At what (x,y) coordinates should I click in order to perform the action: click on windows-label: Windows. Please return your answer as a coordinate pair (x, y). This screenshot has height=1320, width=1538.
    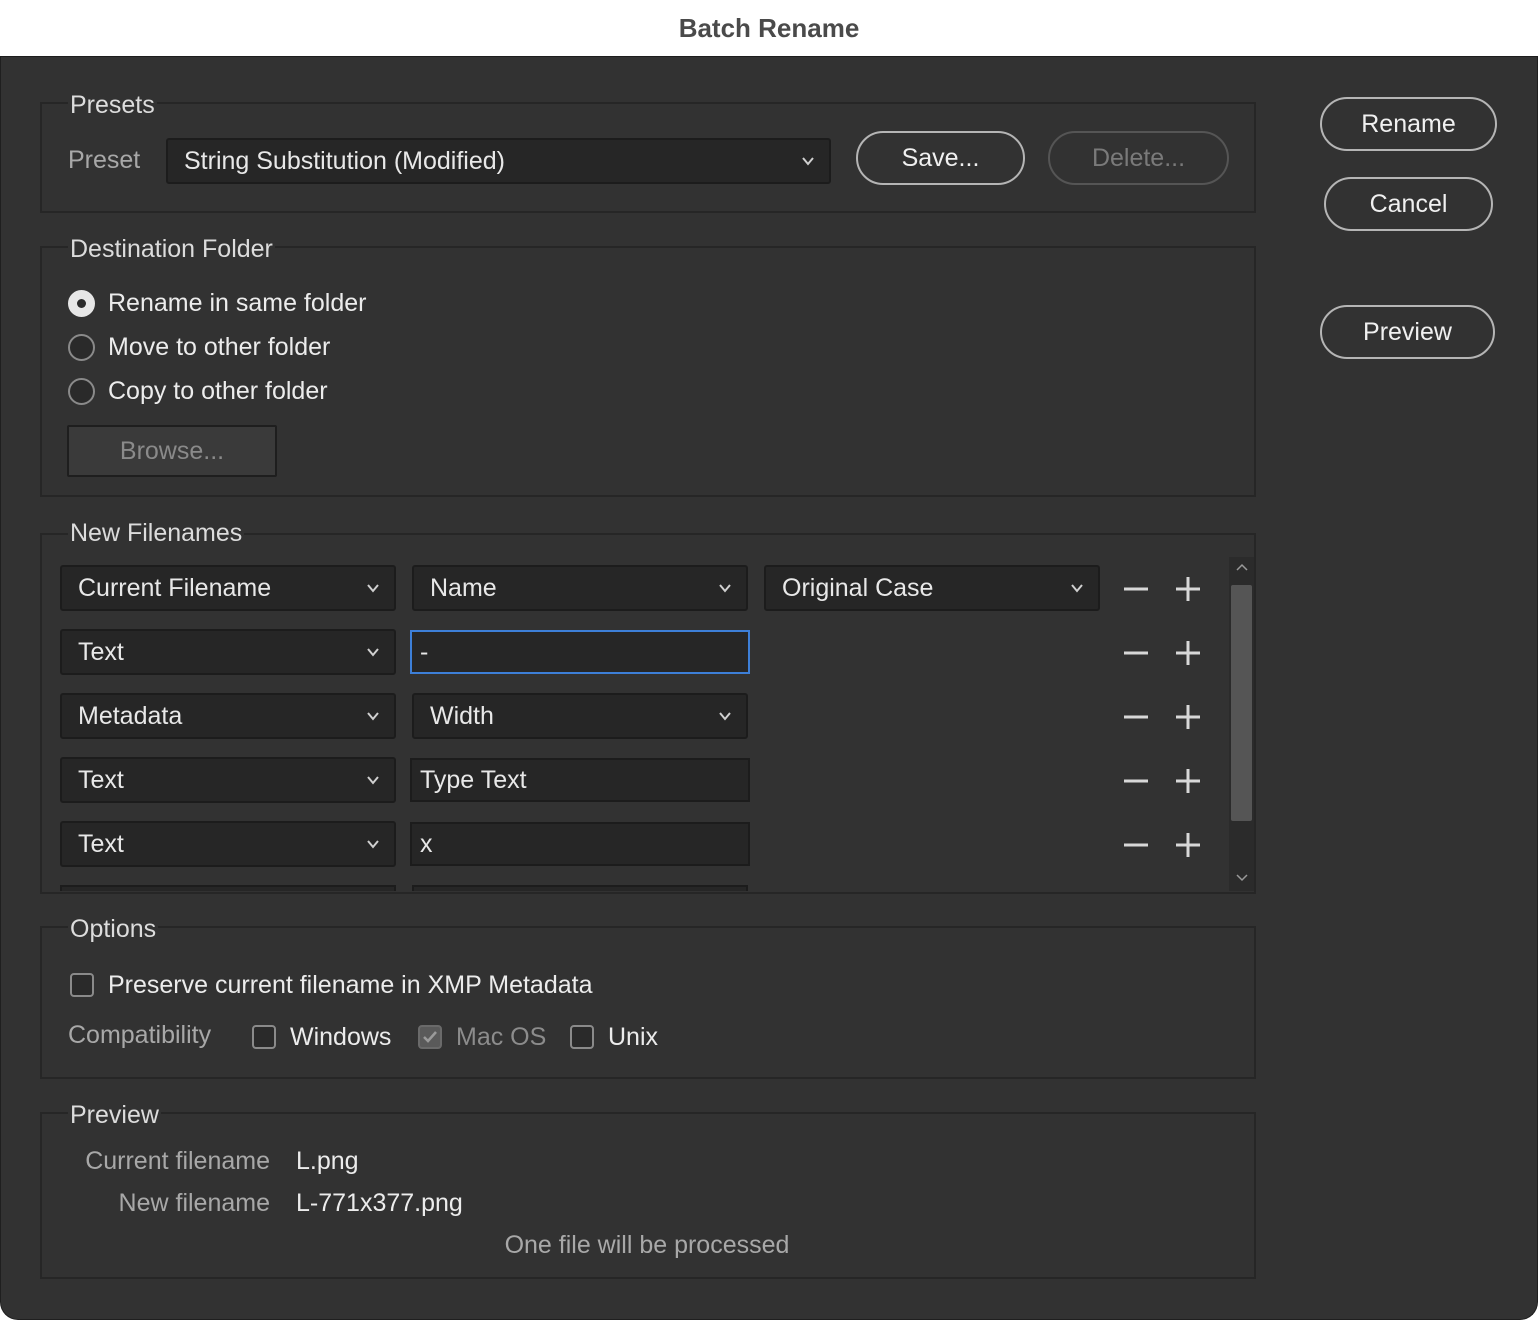
    Looking at the image, I should click on (341, 1037).